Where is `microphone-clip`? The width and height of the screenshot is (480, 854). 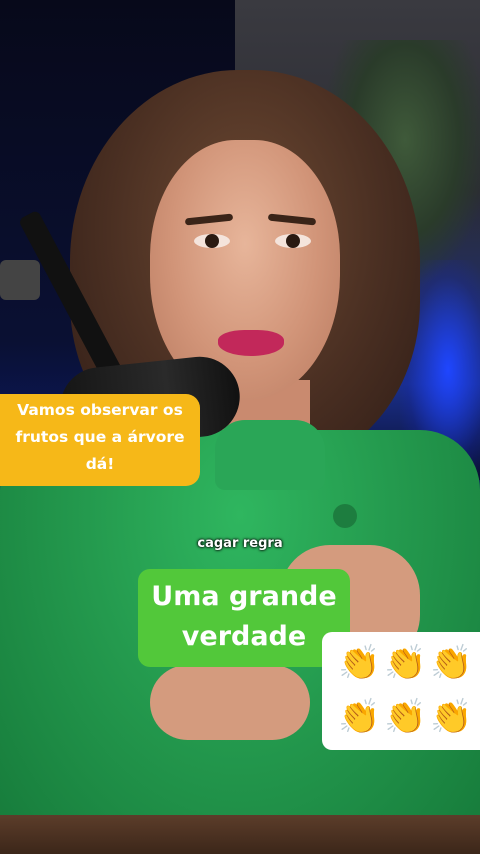
microphone-clip is located at coordinates (20, 280).